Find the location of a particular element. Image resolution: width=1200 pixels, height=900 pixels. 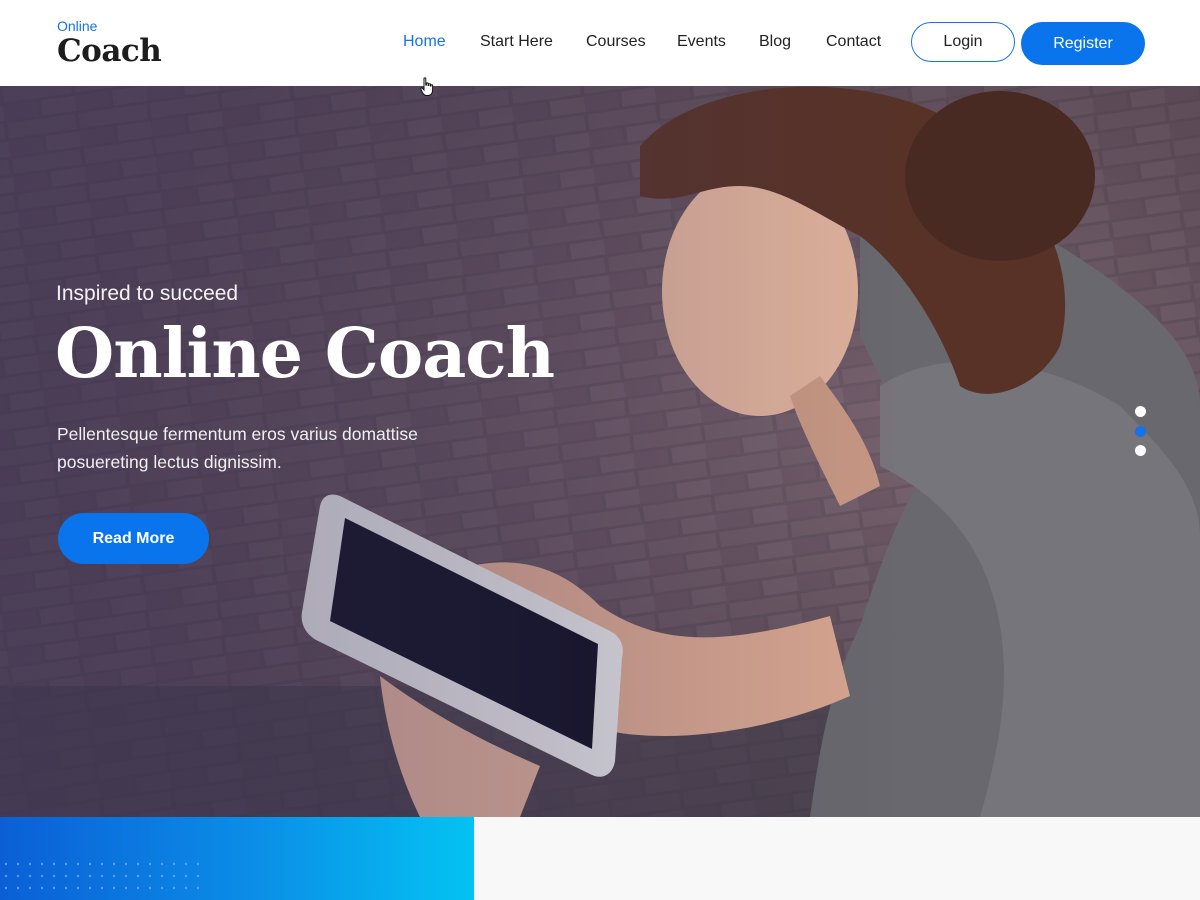

nav-item-contact: Contact is located at coordinates (853, 42).